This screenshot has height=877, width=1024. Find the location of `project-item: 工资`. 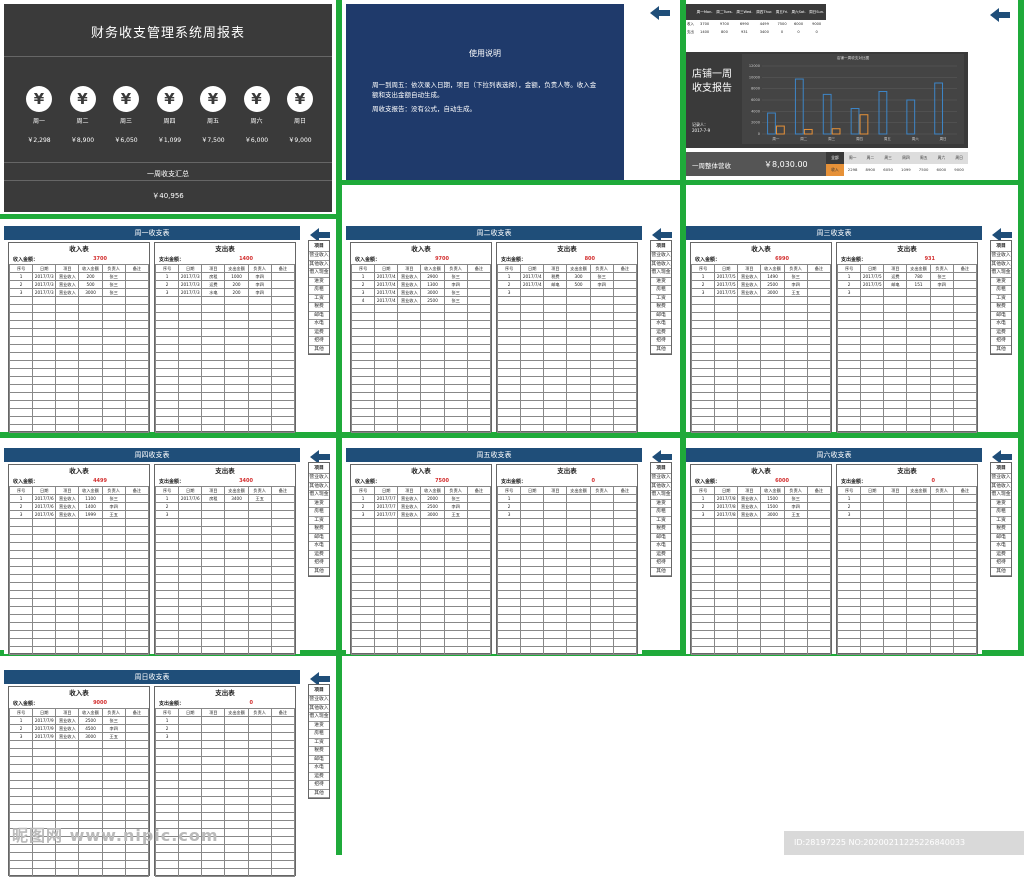

project-item: 工资 is located at coordinates (1001, 299).